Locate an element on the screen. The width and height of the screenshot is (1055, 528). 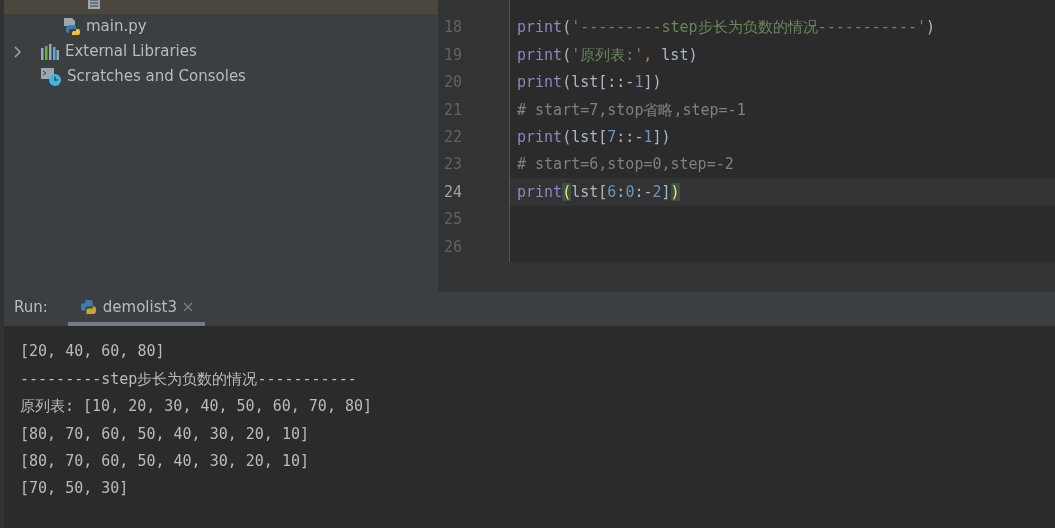
console-line: 原列表: [10, 20, 30, 40, 50, 60, 70, 80] is located at coordinates (196, 407).